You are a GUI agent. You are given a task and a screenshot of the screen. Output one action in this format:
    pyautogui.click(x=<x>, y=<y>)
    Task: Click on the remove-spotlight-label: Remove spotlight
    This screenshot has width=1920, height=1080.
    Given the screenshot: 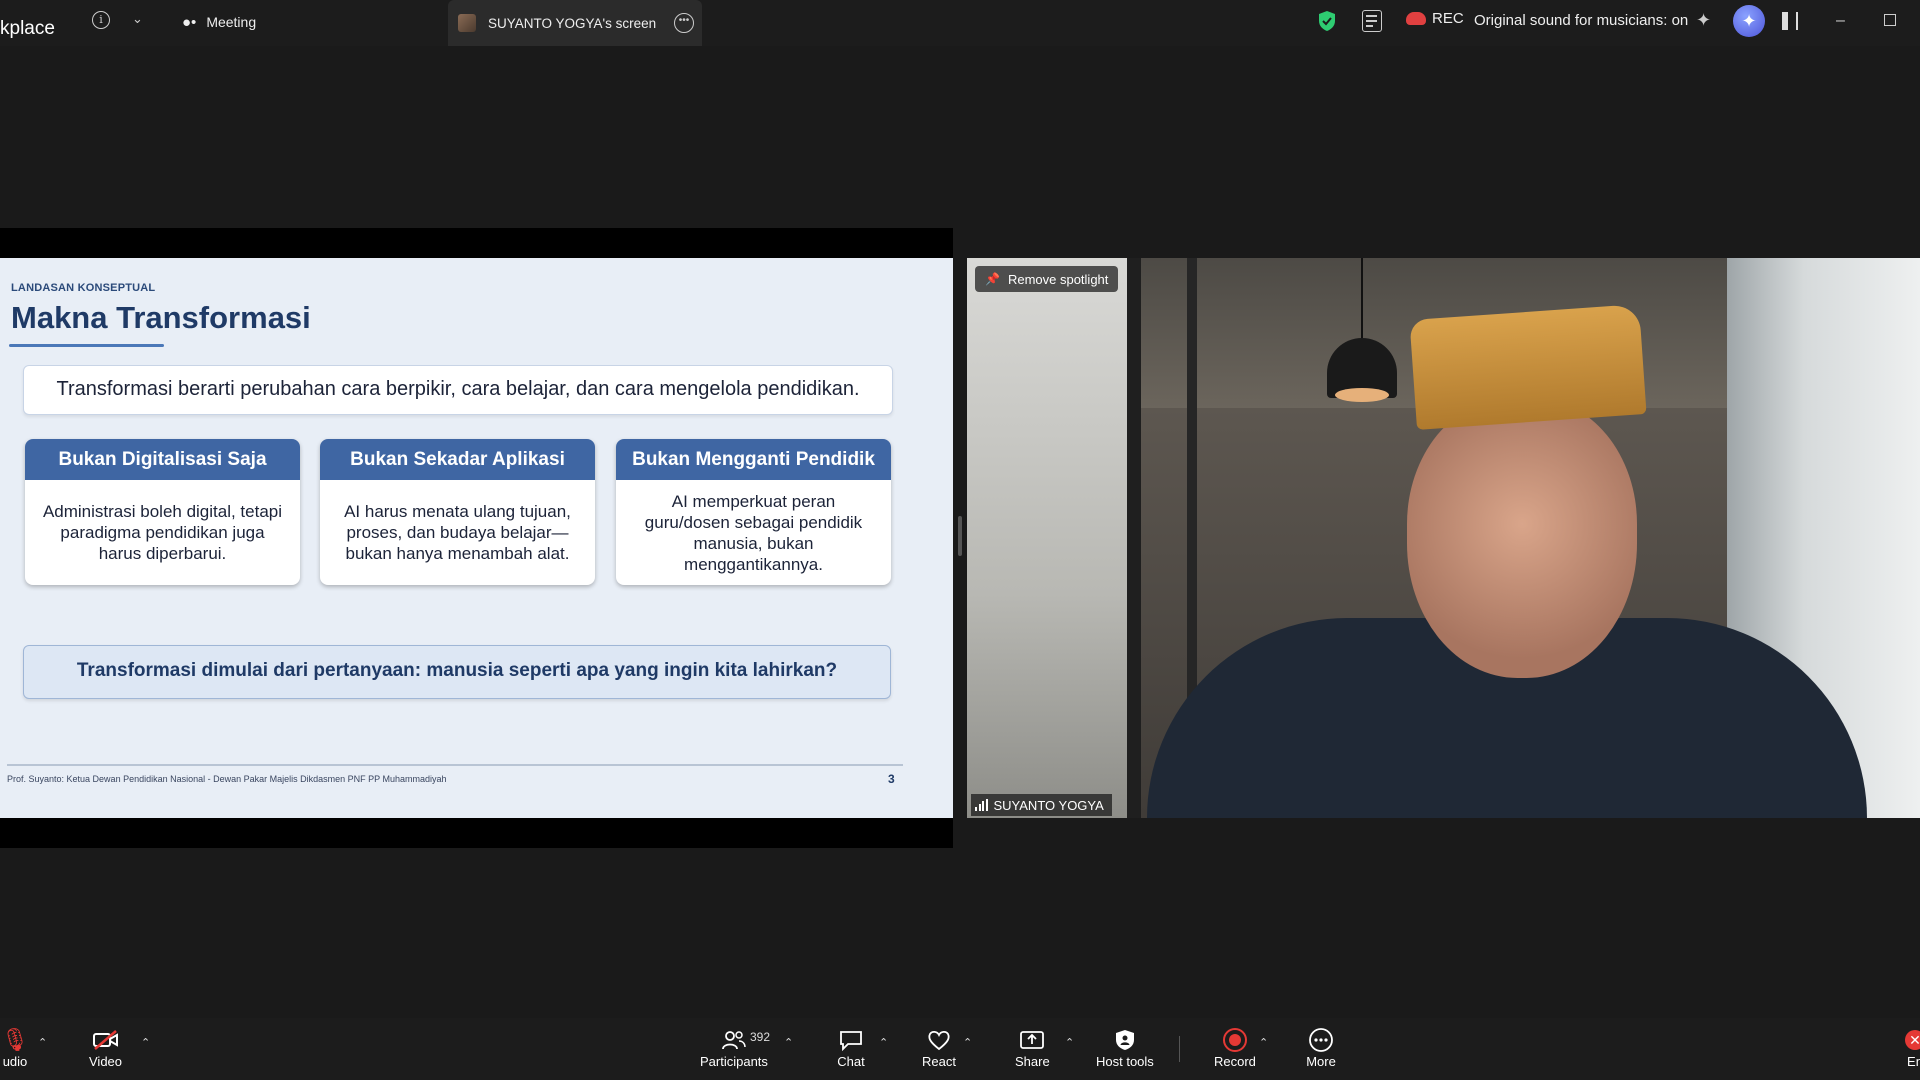 What is the action you would take?
    pyautogui.click(x=1058, y=279)
    